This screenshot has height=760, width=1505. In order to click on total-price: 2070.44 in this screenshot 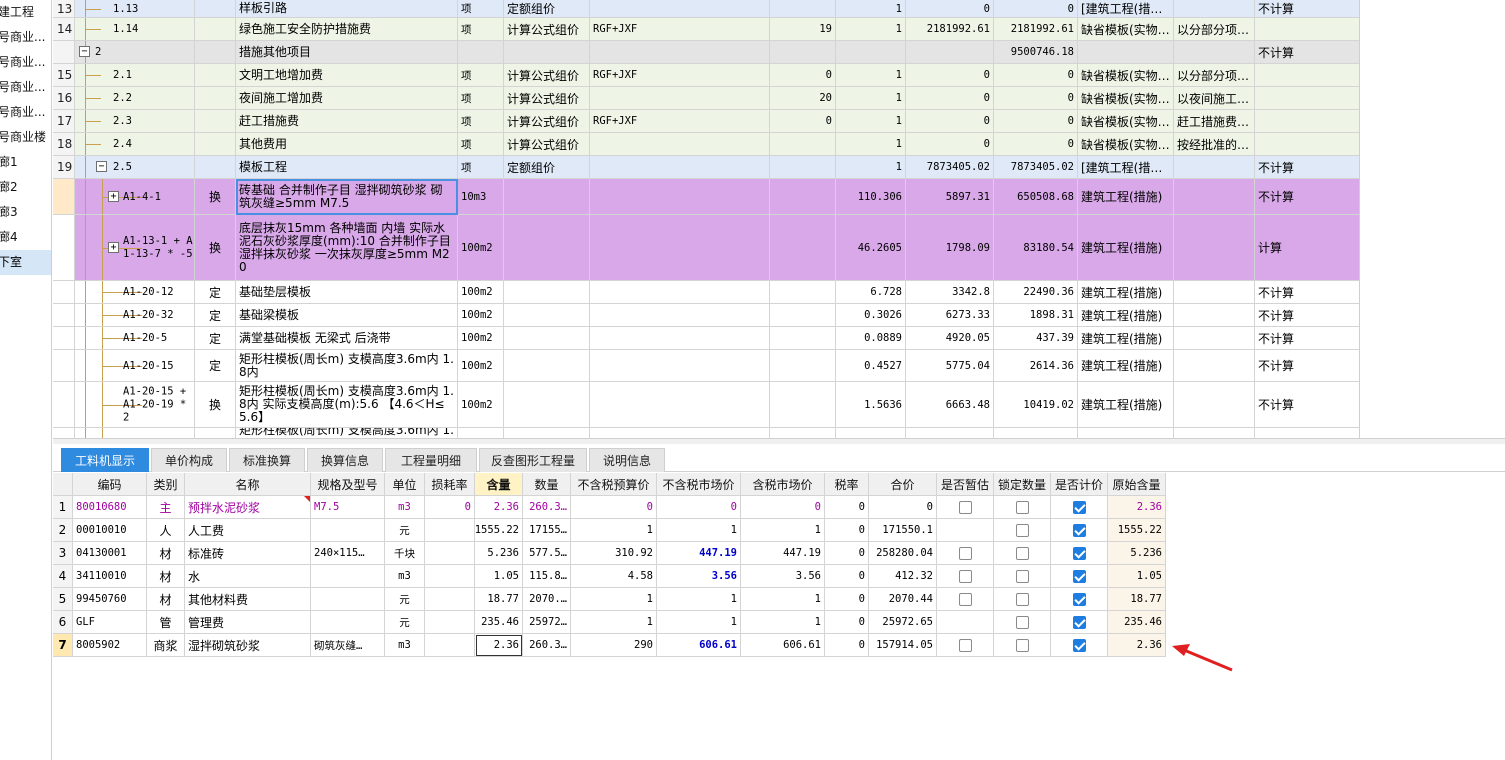, I will do `click(903, 599)`.